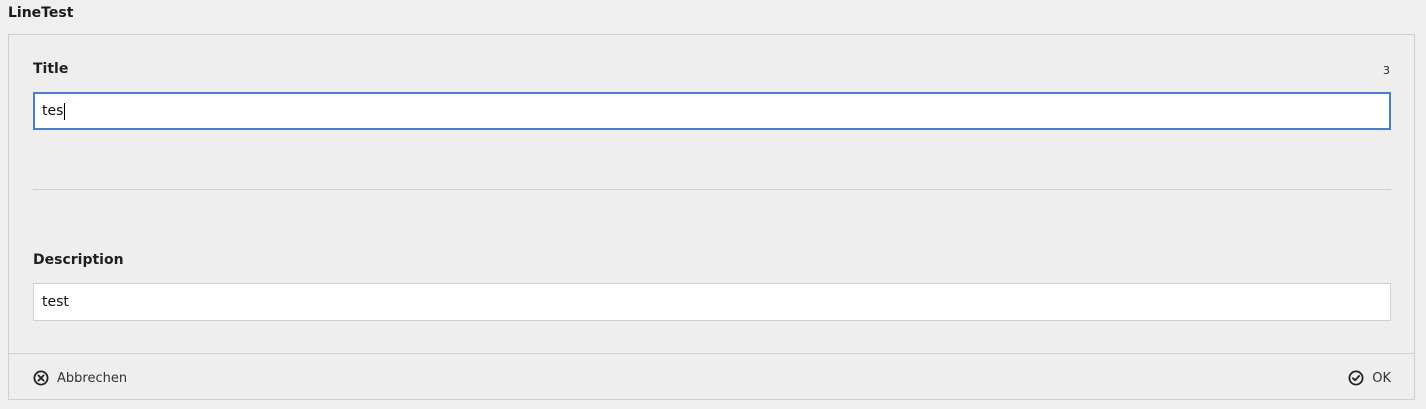  Describe the element at coordinates (1386, 70) in the screenshot. I see `title-char-count: 3` at that location.